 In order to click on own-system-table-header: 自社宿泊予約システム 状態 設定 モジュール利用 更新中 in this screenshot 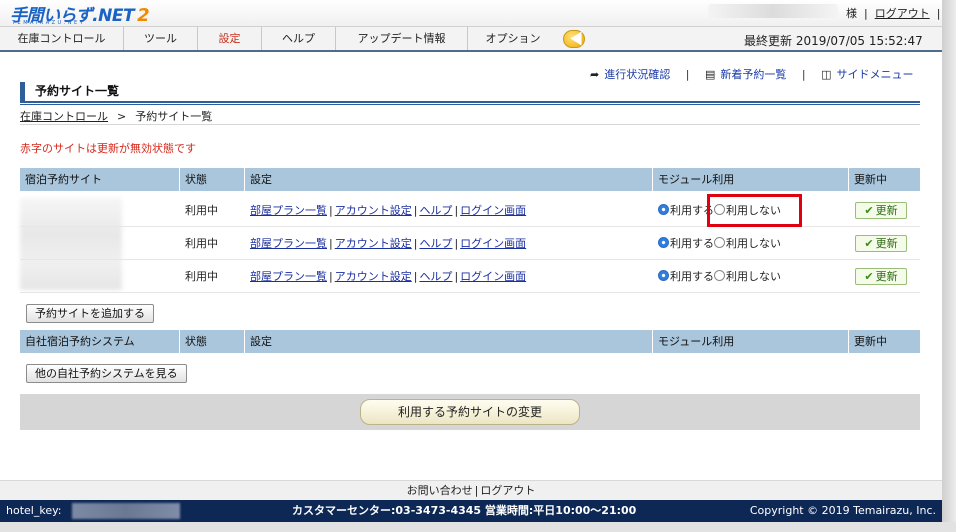, I will do `click(470, 341)`.